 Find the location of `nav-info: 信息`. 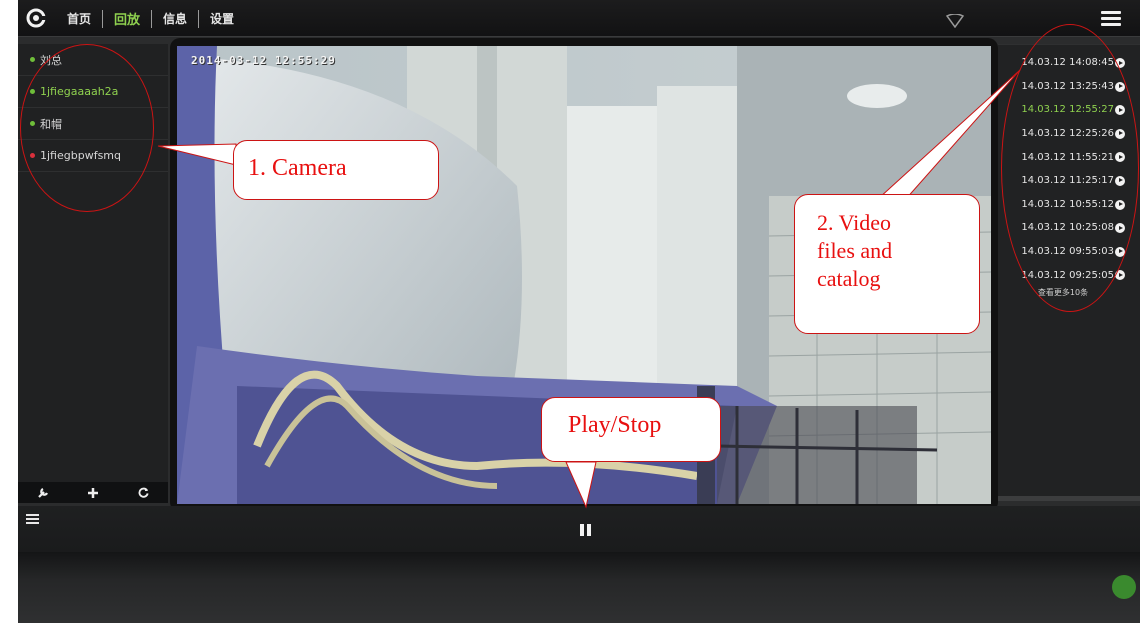

nav-info: 信息 is located at coordinates (175, 18).